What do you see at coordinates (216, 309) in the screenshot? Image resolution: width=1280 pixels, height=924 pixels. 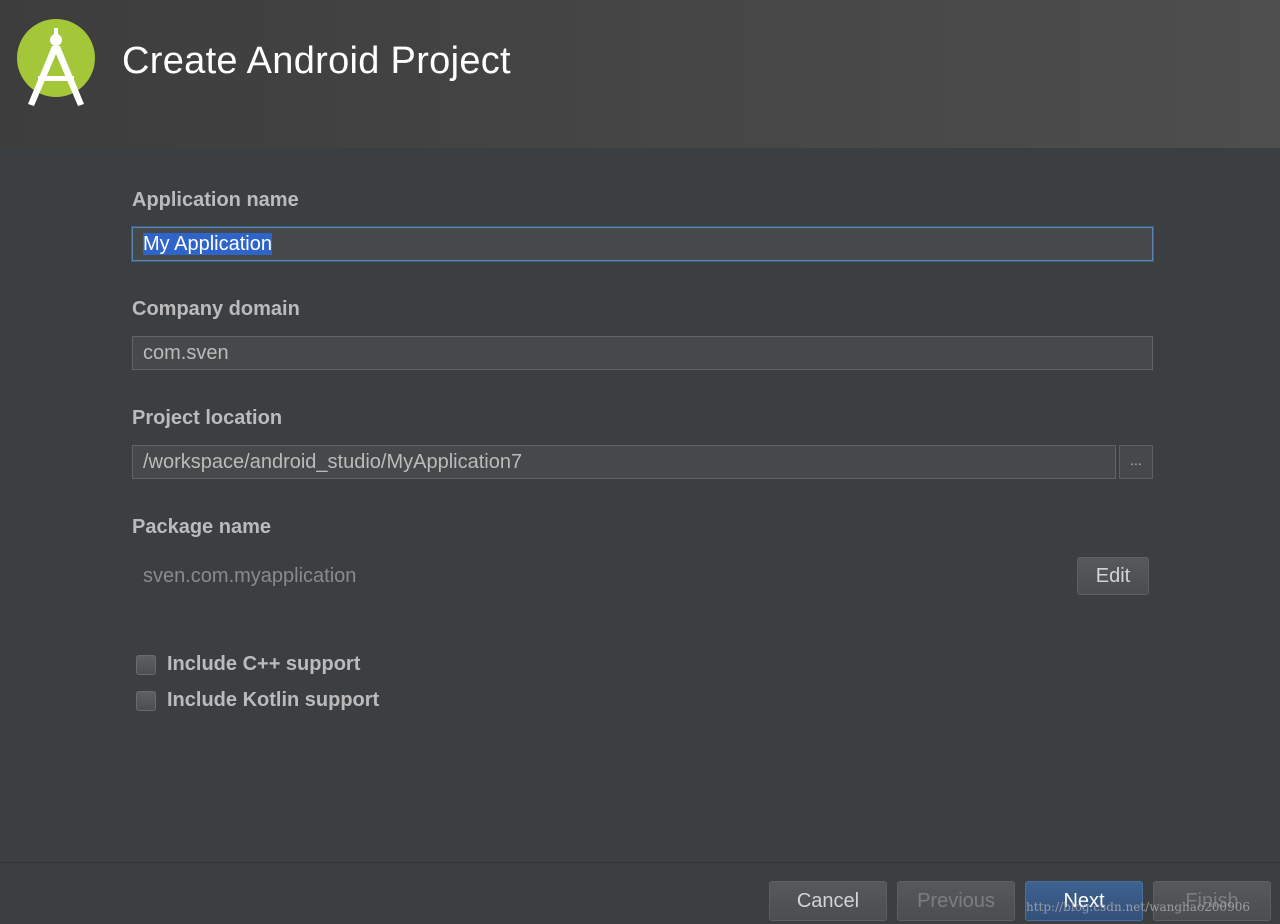 I see `company-domain-label: Company domain` at bounding box center [216, 309].